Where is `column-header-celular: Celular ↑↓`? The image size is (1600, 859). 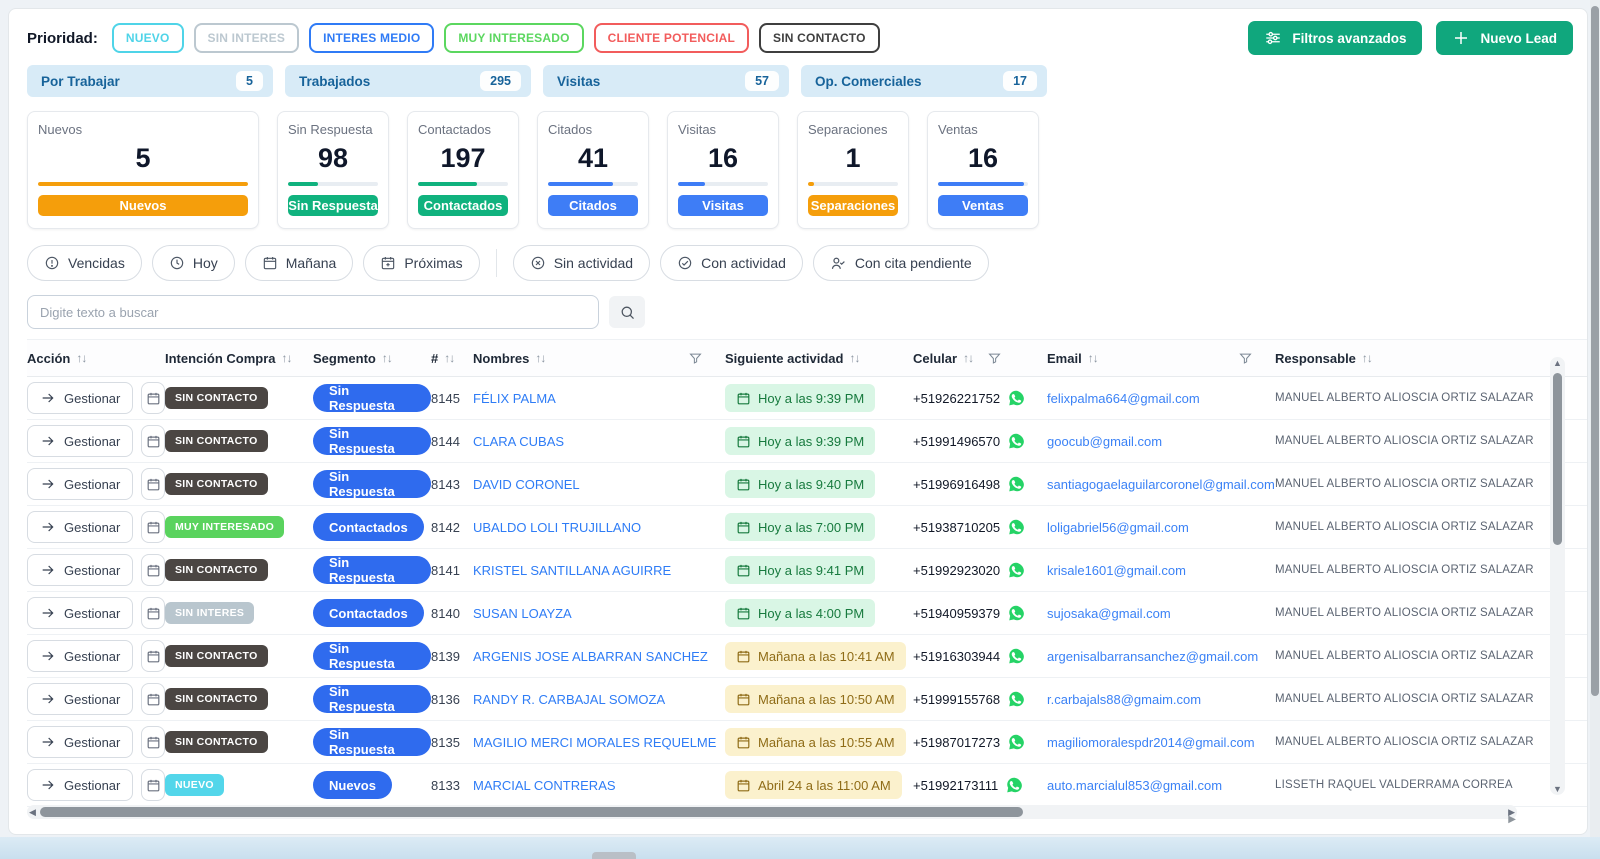
column-header-celular: Celular ↑↓ is located at coordinates (980, 358).